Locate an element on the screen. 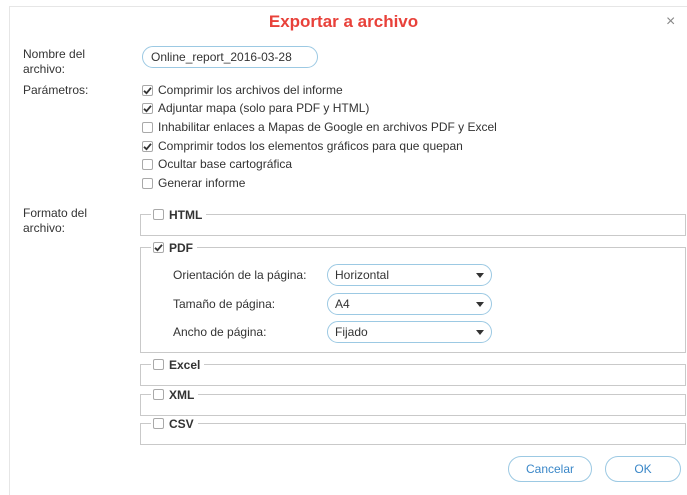 Image resolution: width=687 pixels, height=495 pixels. format-excel-toggle: Excel is located at coordinates (178, 364).